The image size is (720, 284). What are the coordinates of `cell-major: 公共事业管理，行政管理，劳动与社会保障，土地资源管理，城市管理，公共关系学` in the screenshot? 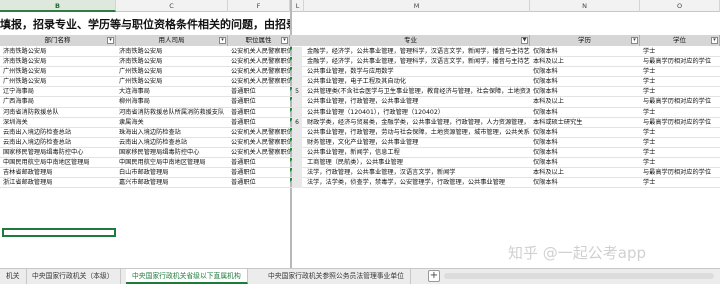 It's located at (417, 133).